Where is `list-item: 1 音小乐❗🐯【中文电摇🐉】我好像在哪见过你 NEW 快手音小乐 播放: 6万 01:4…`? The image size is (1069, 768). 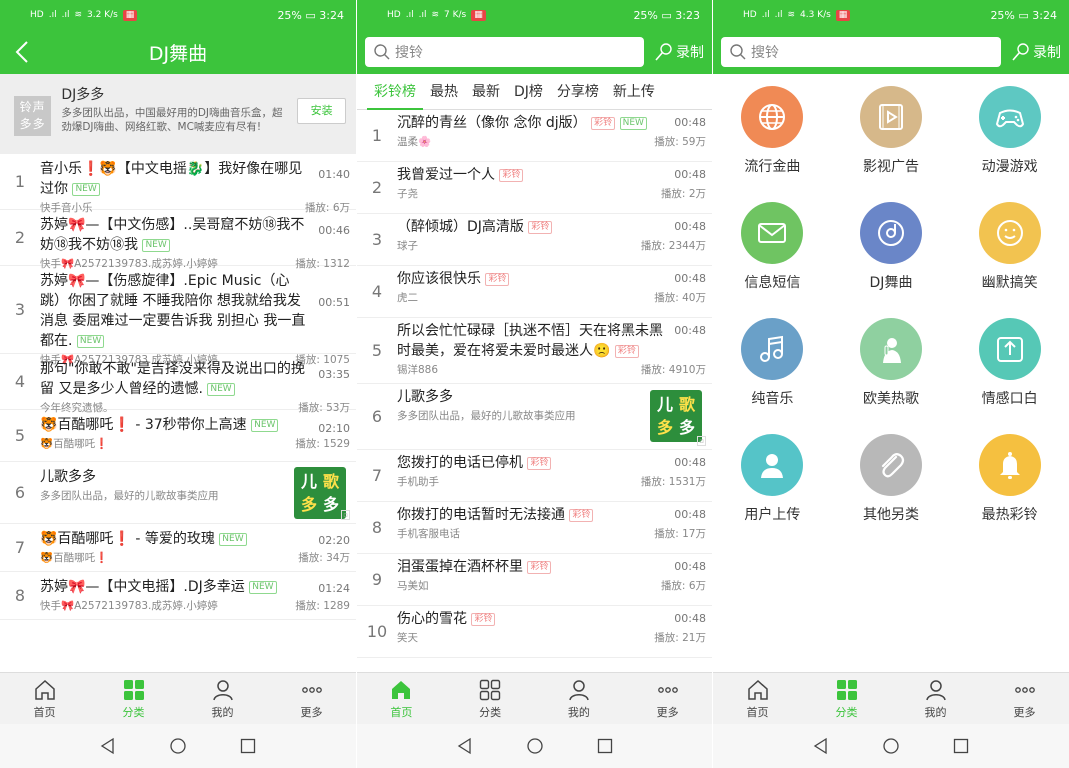
list-item: 1 音小乐❗🐯【中文电摇🐉】我好像在哪见过你 NEW 快手音小乐 播放: 6万 01:4… is located at coordinates (178, 184).